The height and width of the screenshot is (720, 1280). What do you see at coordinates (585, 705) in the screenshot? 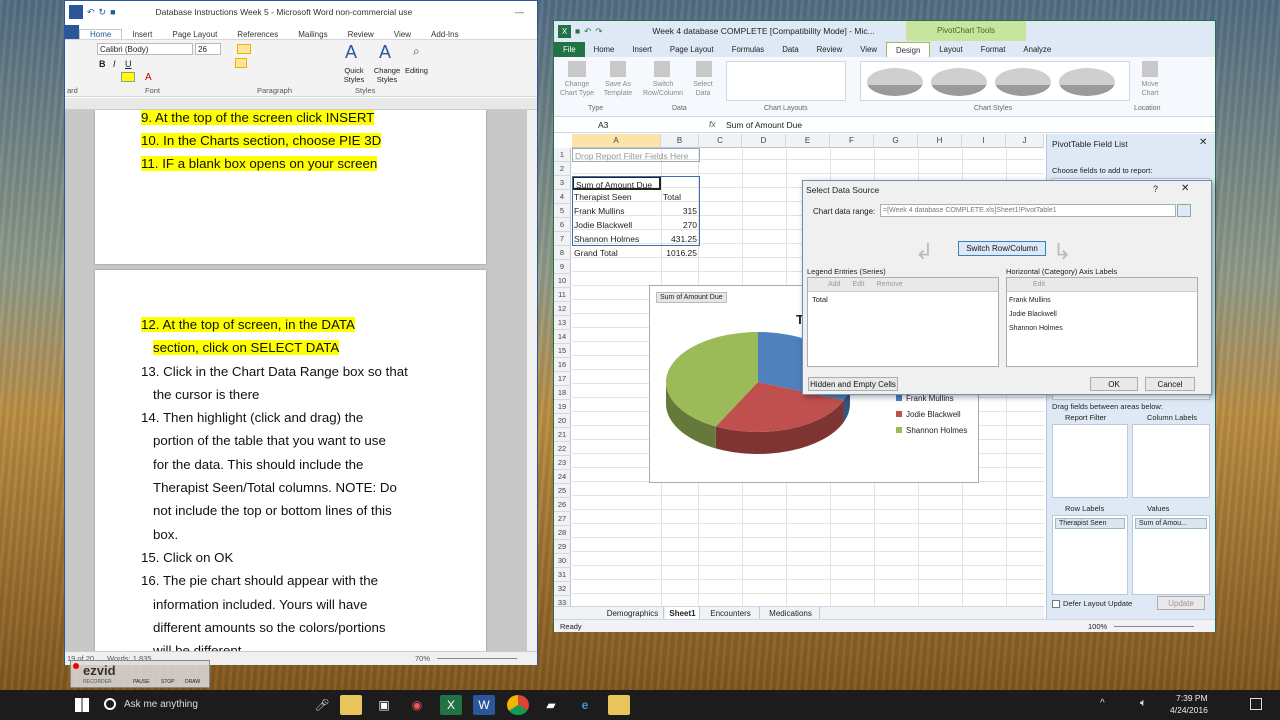
I see `edge-icon: e` at bounding box center [585, 705].